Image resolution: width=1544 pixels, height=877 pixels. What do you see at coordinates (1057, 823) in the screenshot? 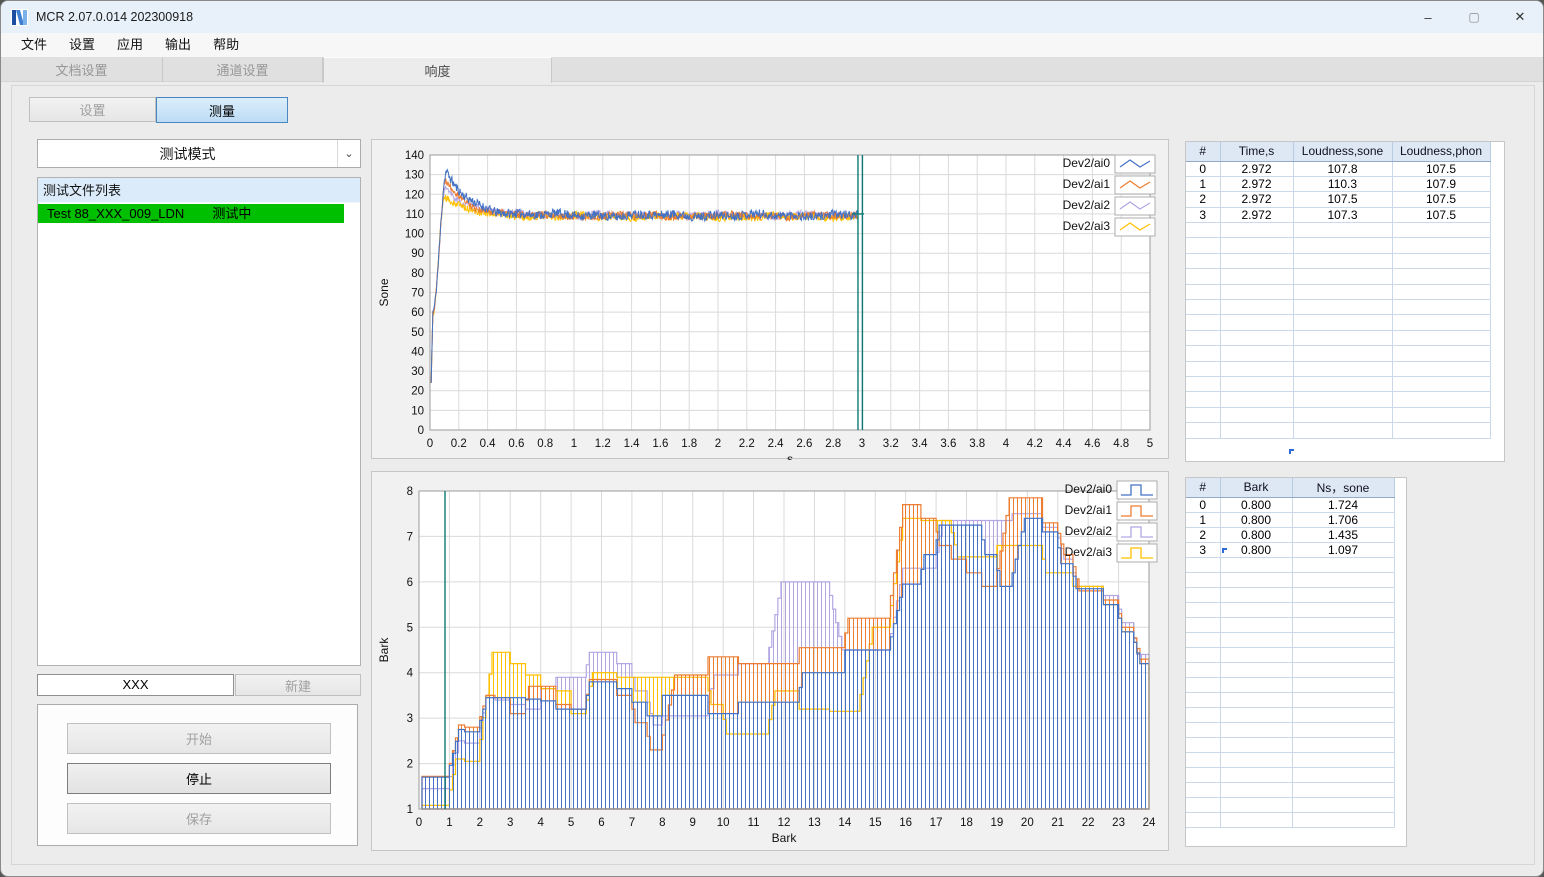
I see `svg-text: 21` at bounding box center [1057, 823].